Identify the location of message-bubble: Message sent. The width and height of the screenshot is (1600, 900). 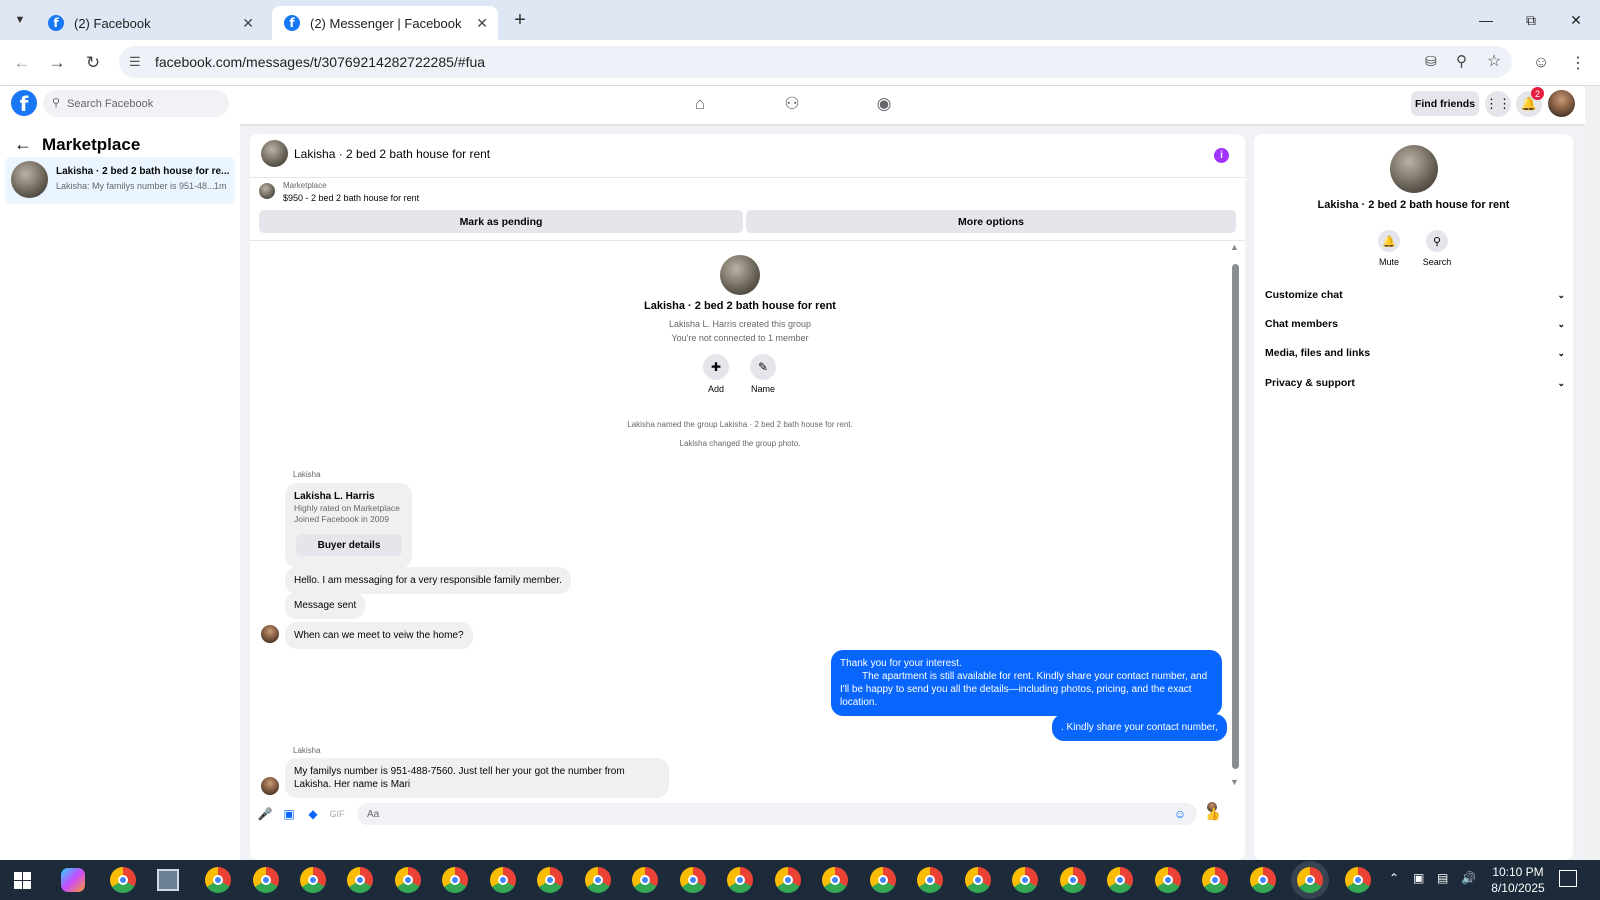
(325, 605).